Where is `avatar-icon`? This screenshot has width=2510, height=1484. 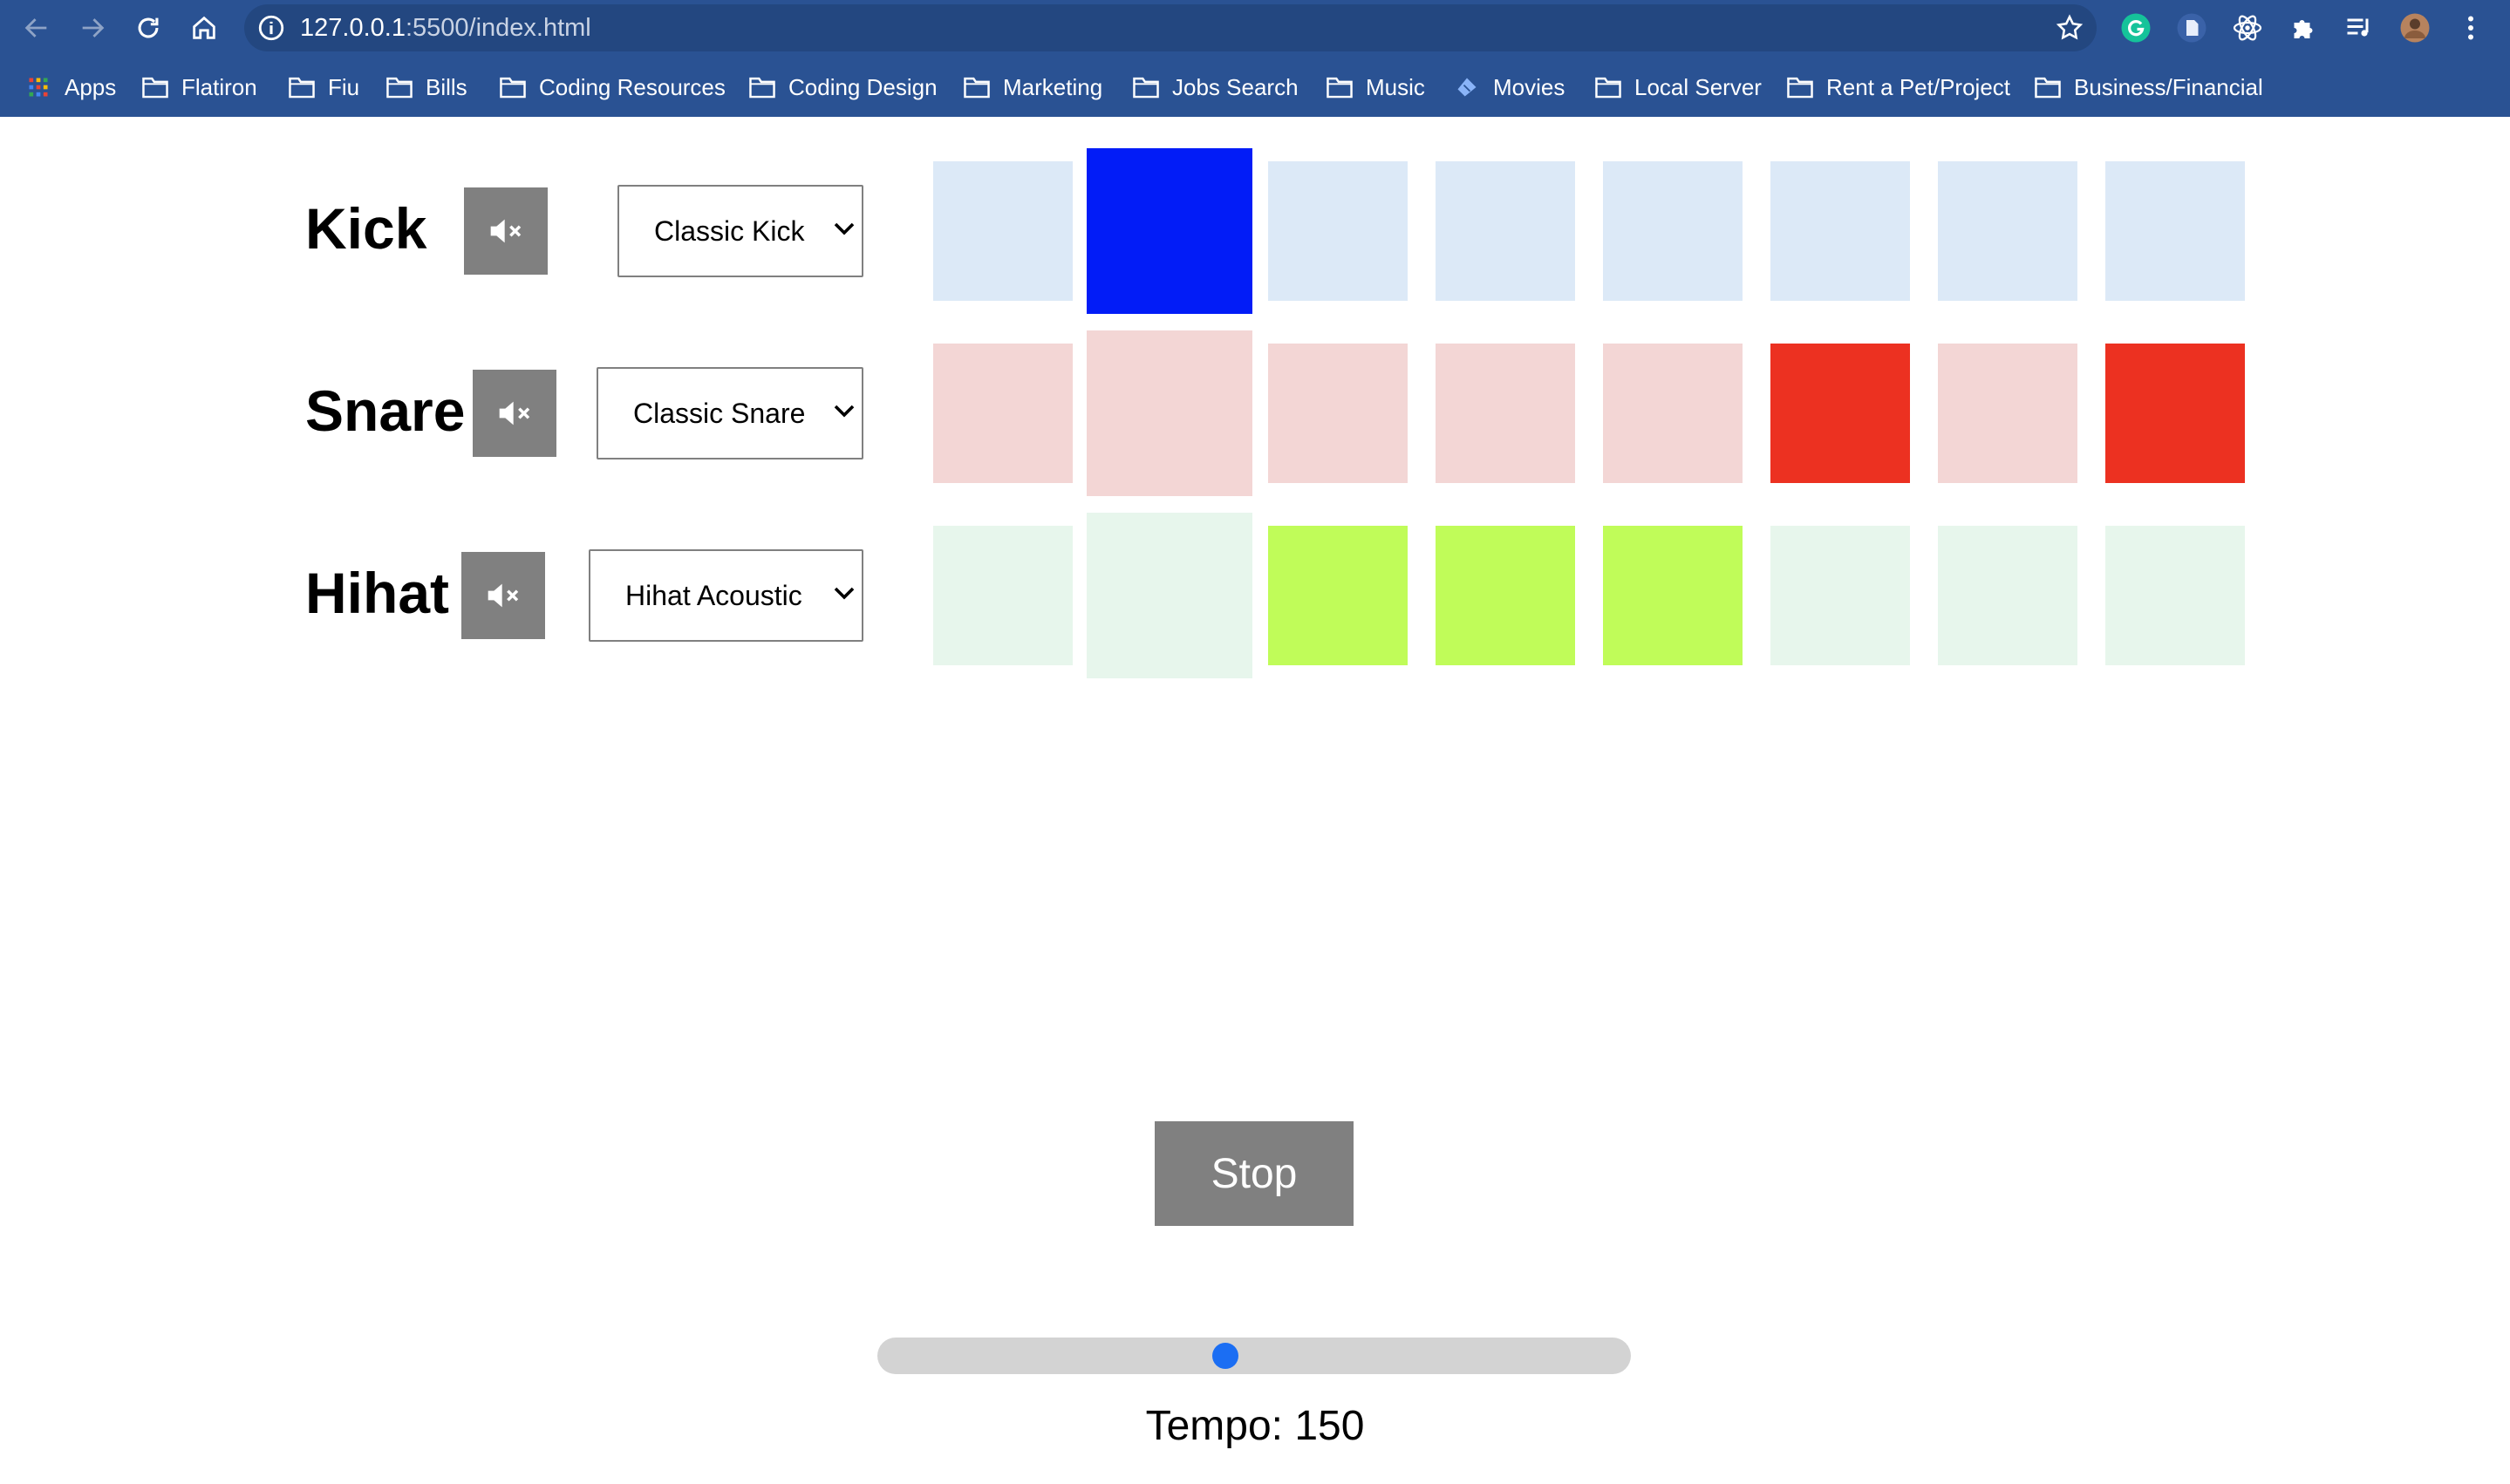 avatar-icon is located at coordinates (2415, 28).